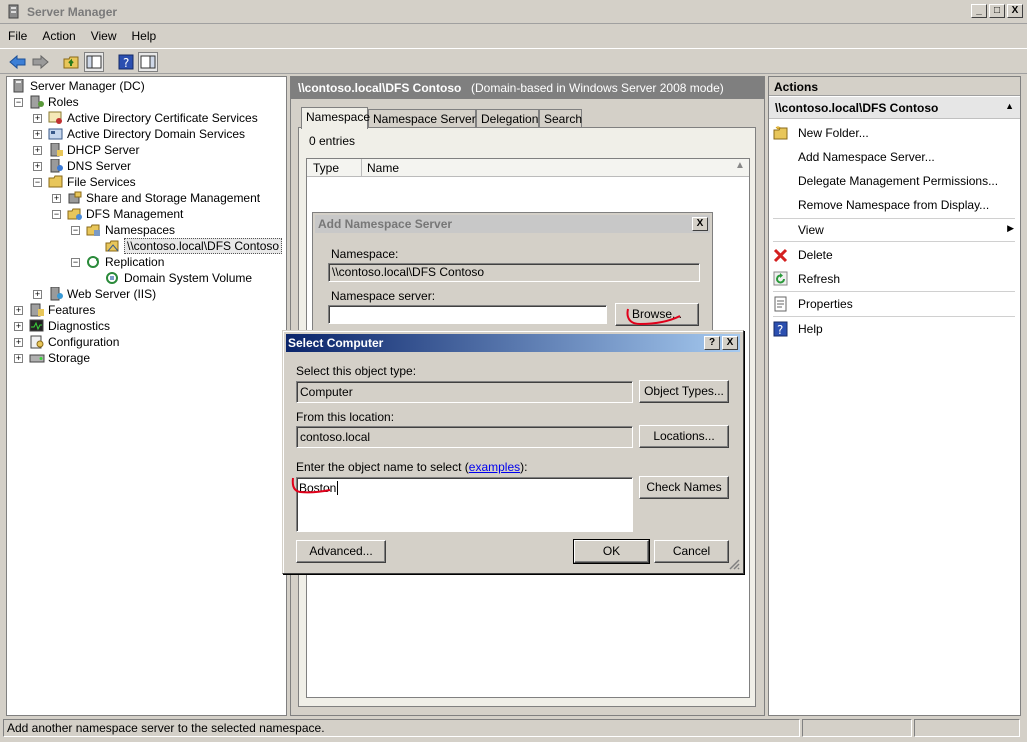 This screenshot has height=742, width=1027. Describe the element at coordinates (326, 168) in the screenshot. I see `column-type: Type` at that location.